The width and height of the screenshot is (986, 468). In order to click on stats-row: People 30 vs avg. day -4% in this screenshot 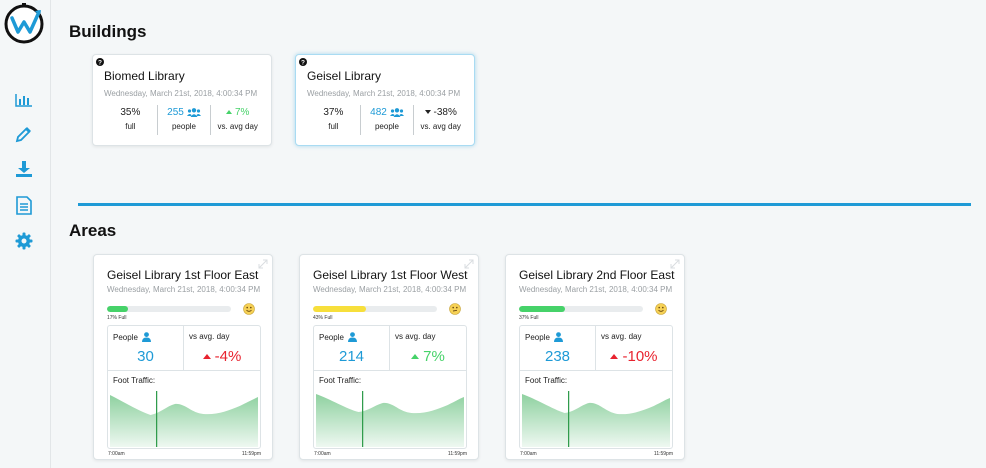, I will do `click(184, 348)`.